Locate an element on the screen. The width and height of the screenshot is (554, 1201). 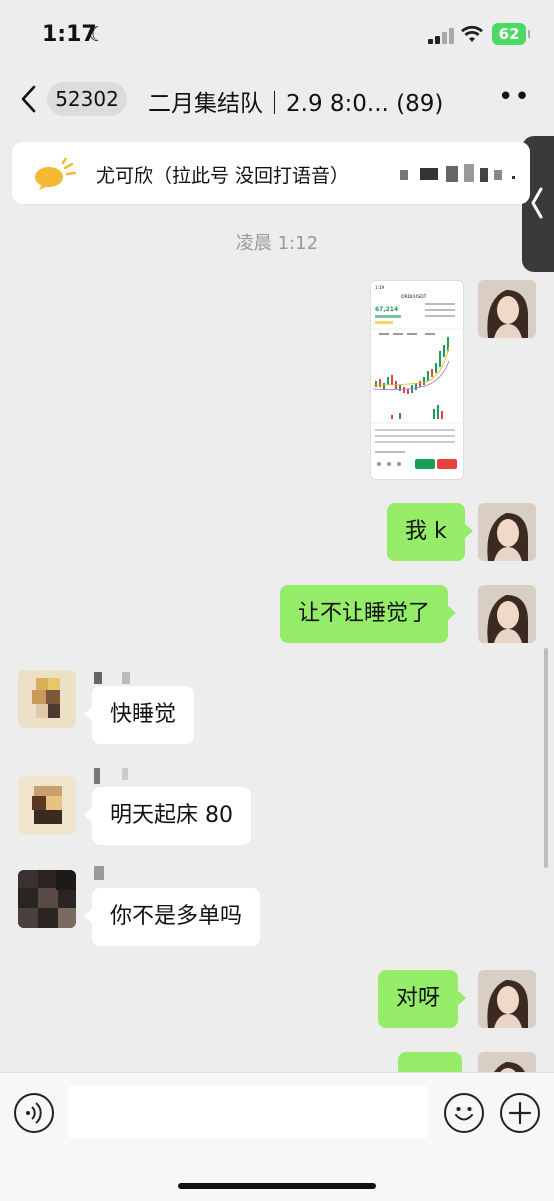
pinned-notice: 尤可欣（拉此号 没回打语音） is located at coordinates (271, 173).